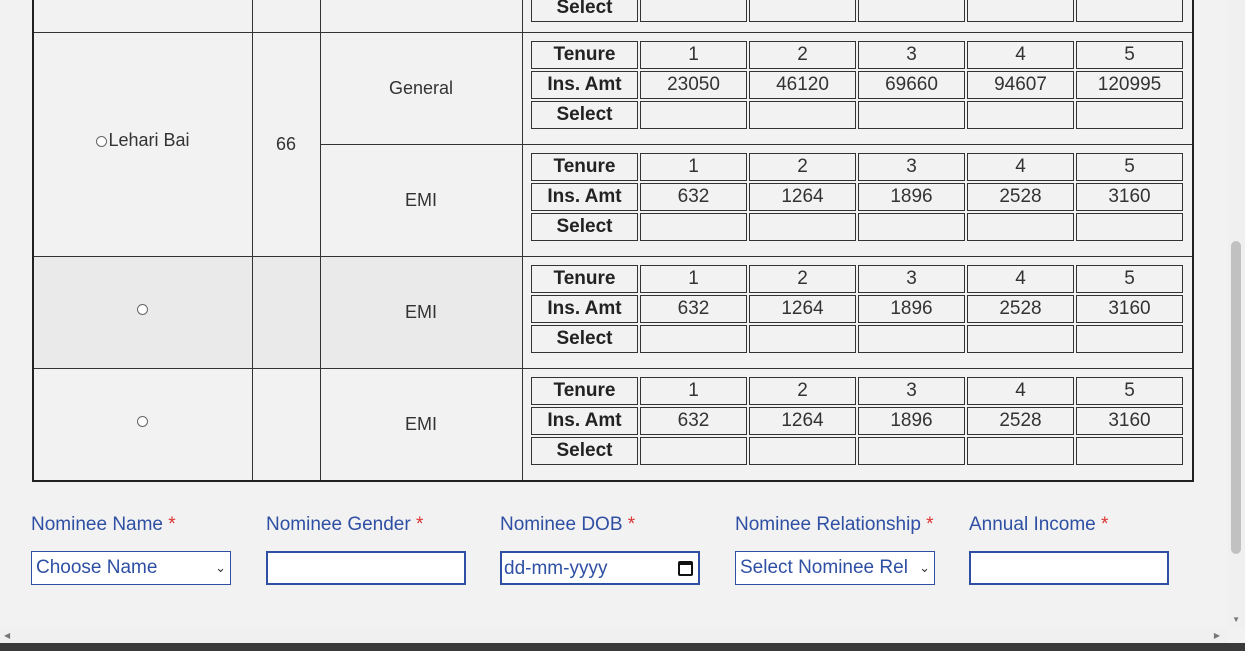  I want to click on nominee-relationship-select: Select Nominee Rel ⌄, so click(835, 568).